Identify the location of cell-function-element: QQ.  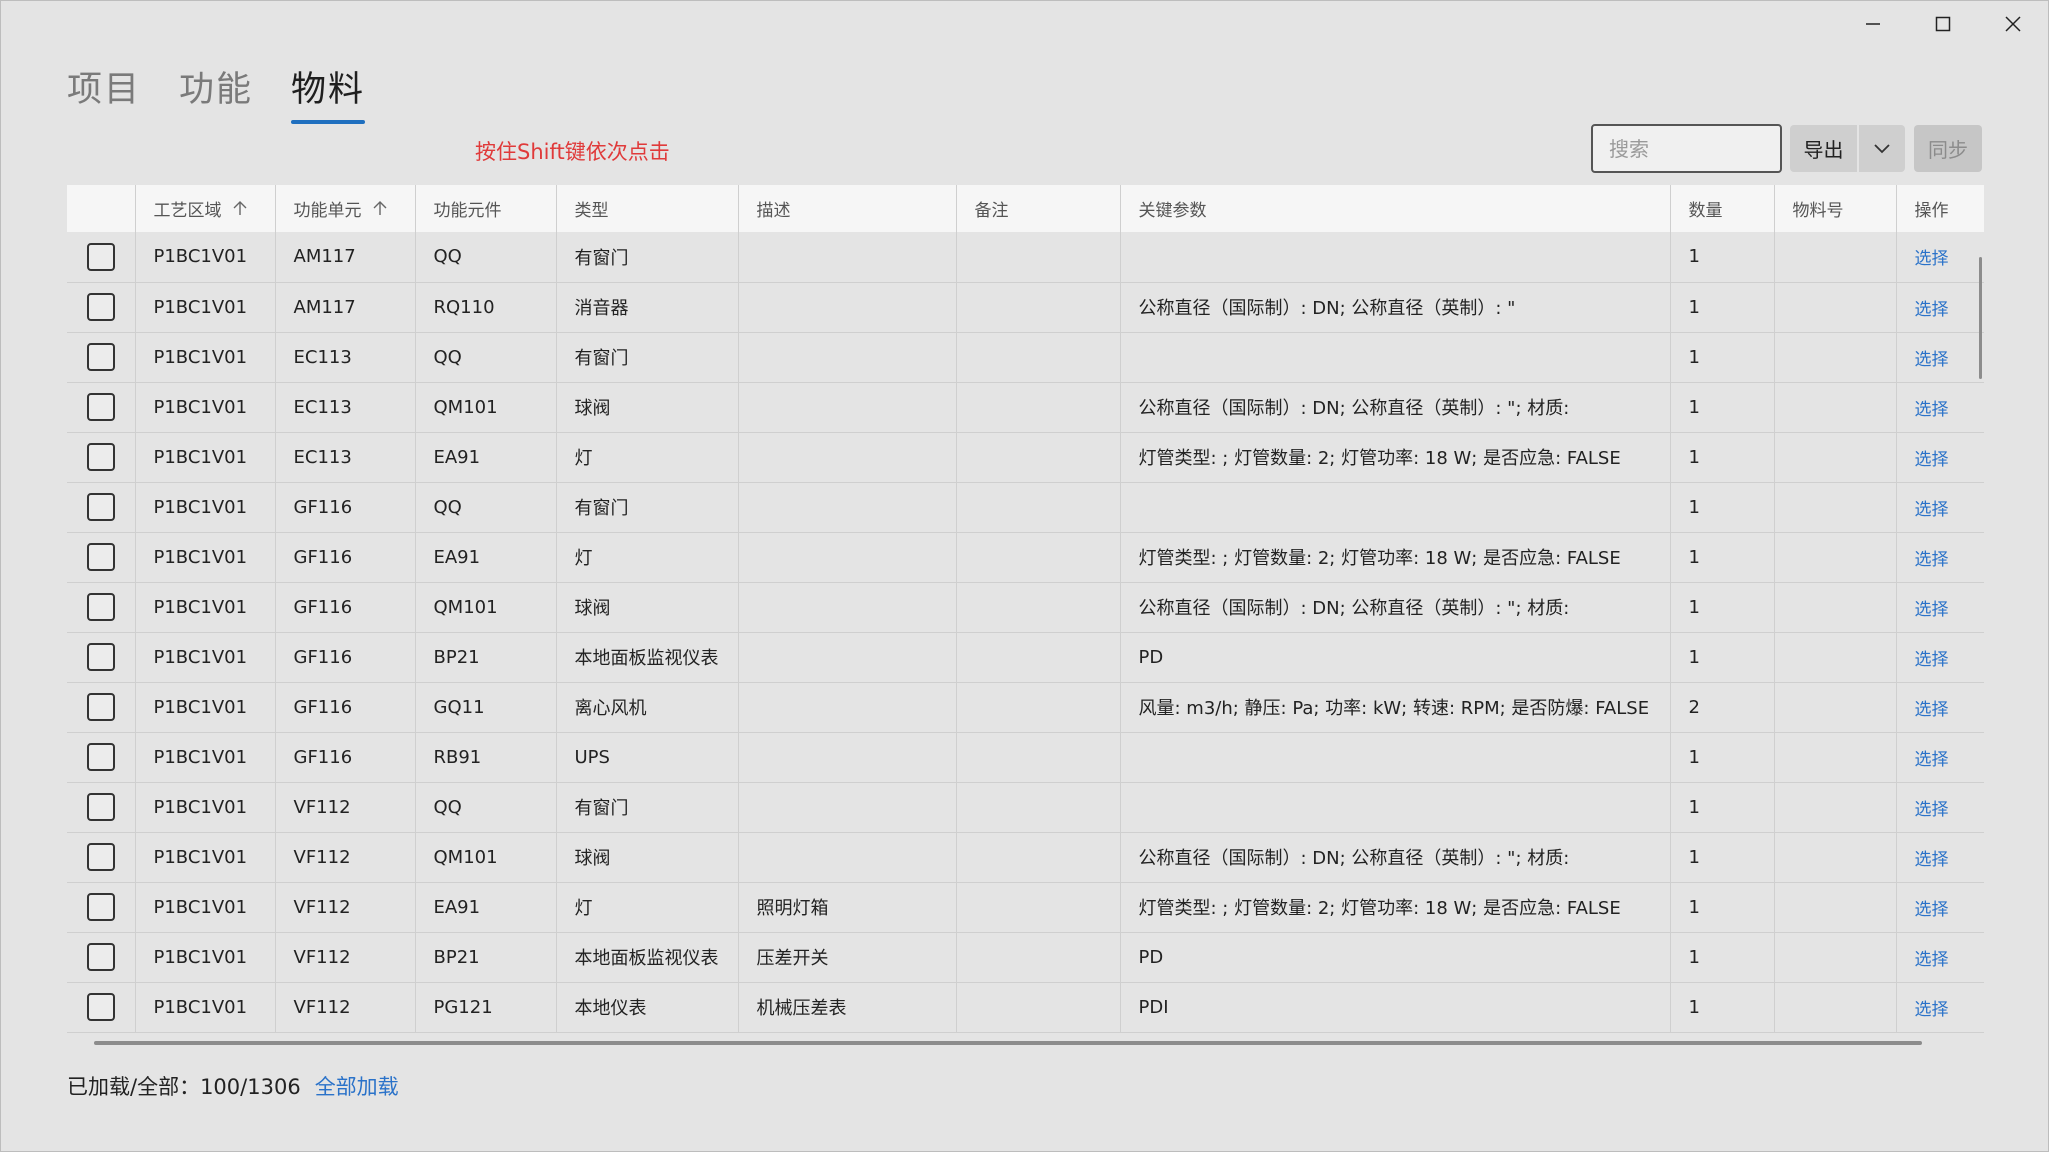
(486, 507).